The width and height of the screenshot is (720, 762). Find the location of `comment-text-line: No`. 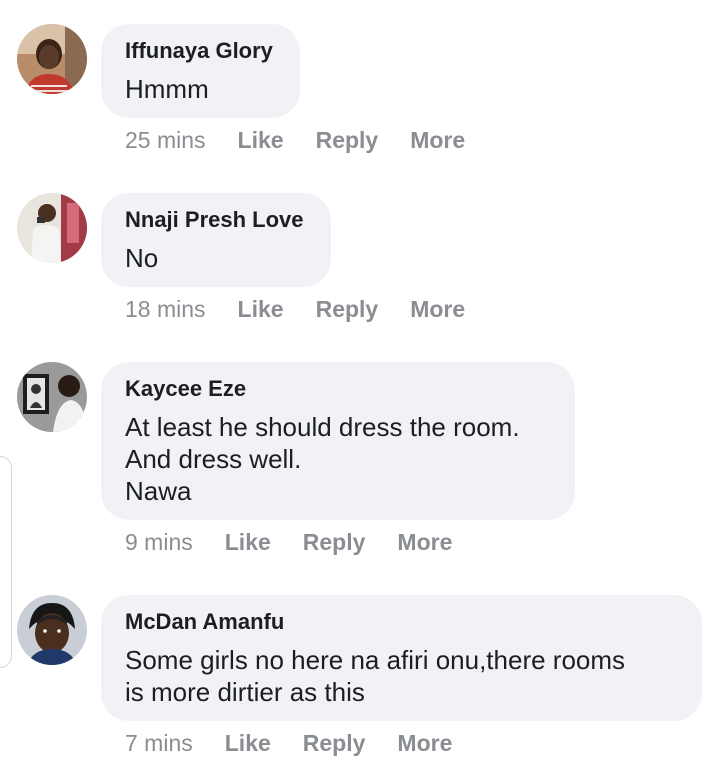

comment-text-line: No is located at coordinates (142, 258).